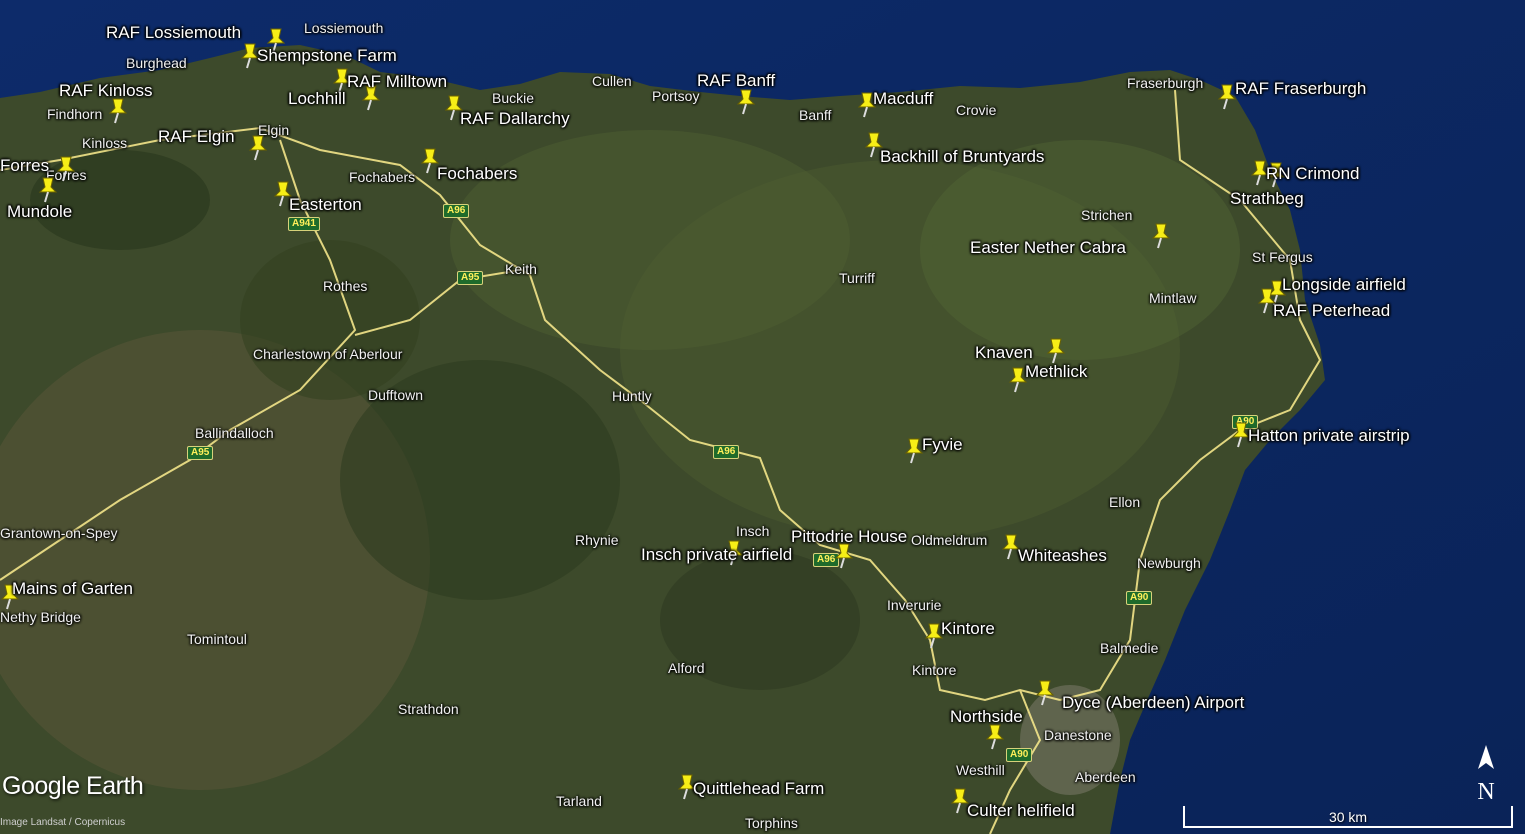 This screenshot has height=834, width=1525. I want to click on town-label: Fraserburgh, so click(1165, 83).